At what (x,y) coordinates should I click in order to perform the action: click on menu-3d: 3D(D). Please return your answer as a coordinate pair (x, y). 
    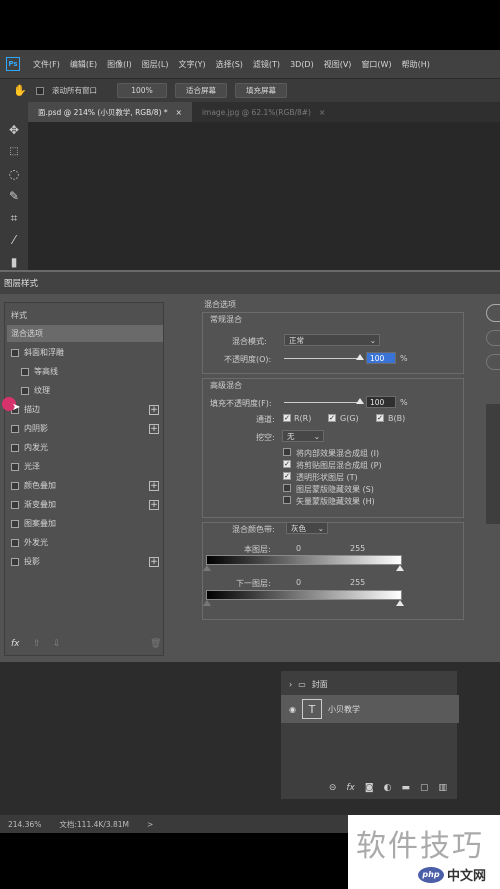
    Looking at the image, I should click on (302, 64).